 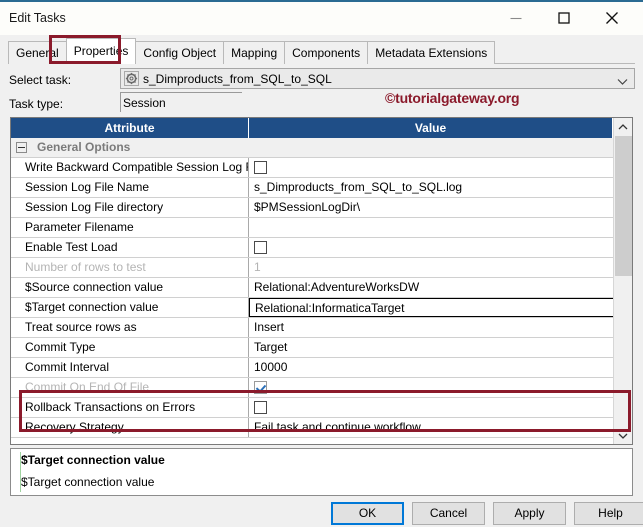 I want to click on table-row: Treat source rows as Insert, so click(x=321, y=328).